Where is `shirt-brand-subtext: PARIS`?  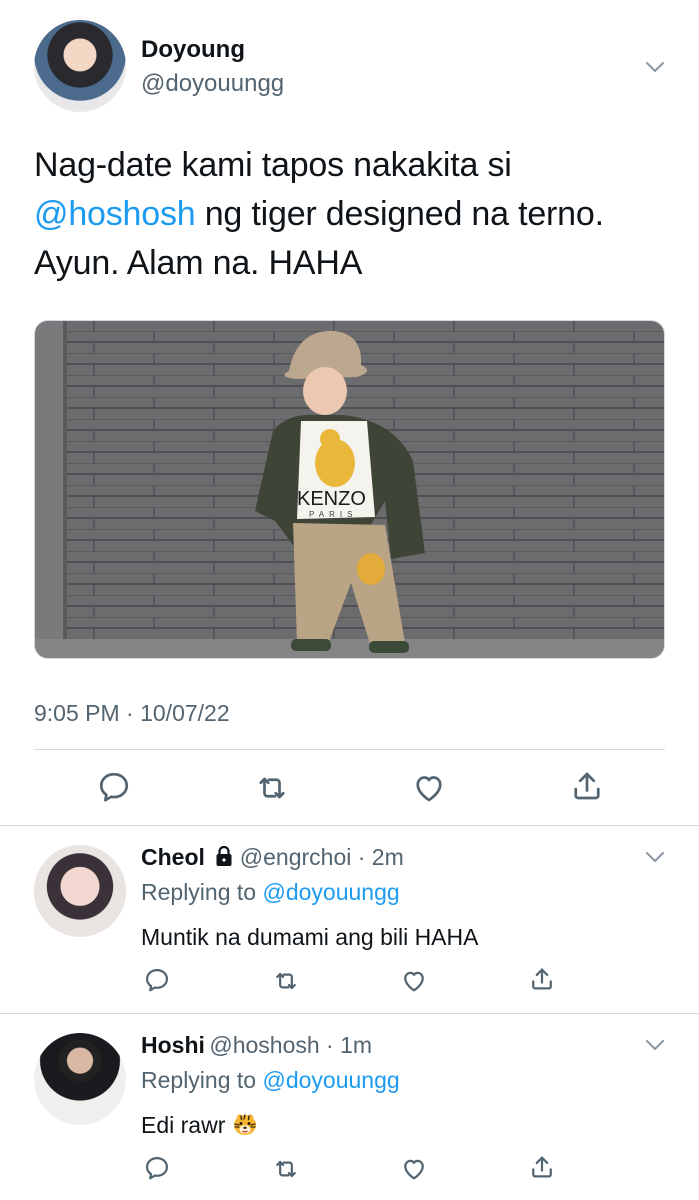
shirt-brand-subtext: PARIS is located at coordinates (333, 514).